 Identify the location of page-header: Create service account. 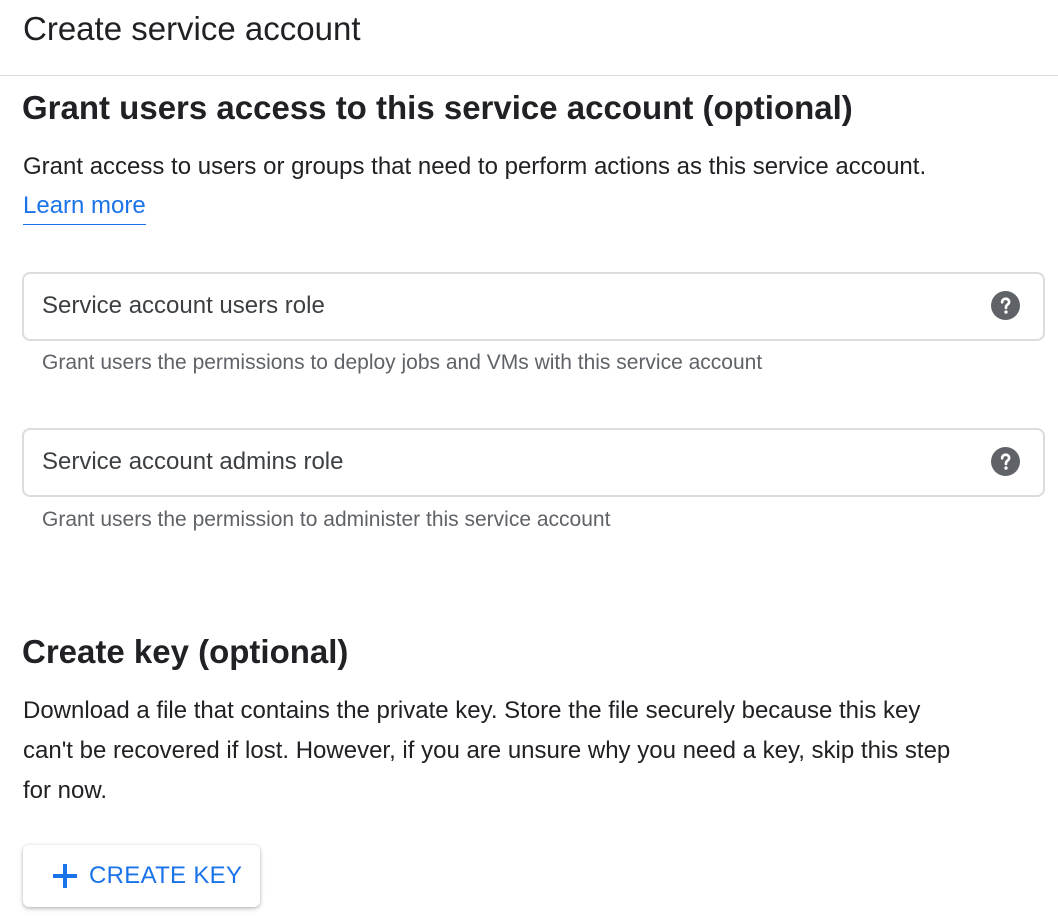
(529, 38).